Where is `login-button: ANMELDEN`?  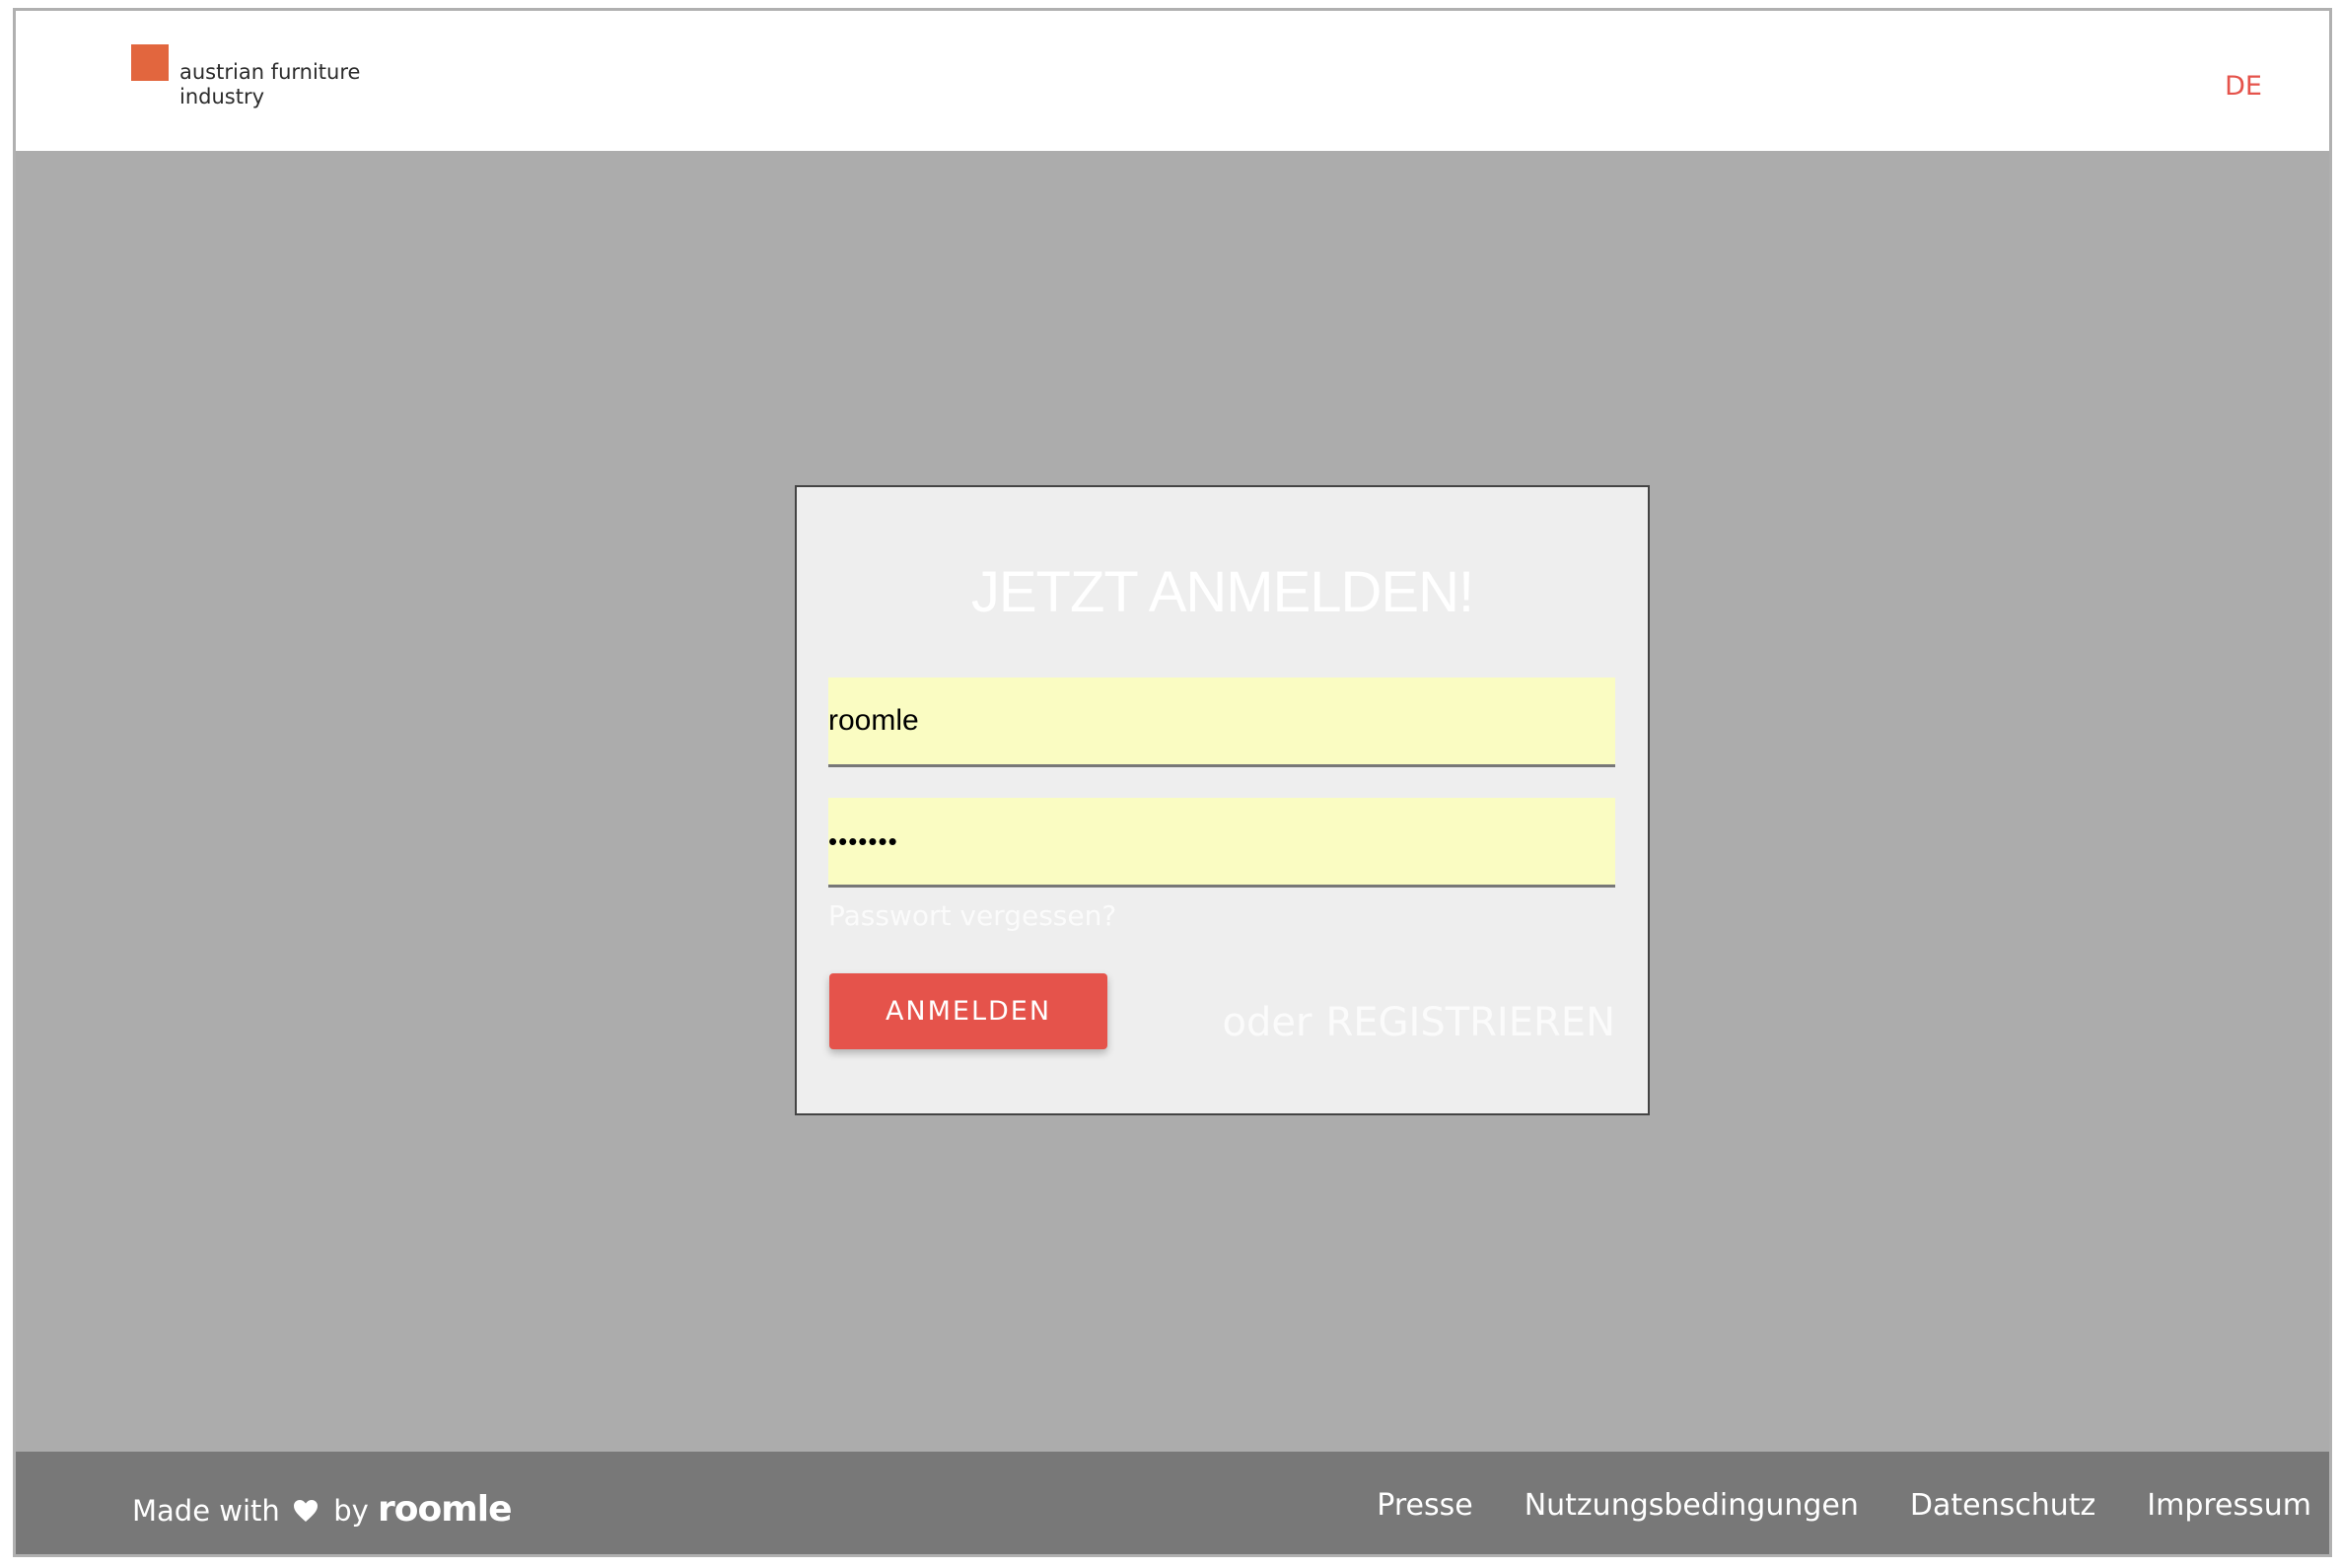
login-button: ANMELDEN is located at coordinates (968, 1011).